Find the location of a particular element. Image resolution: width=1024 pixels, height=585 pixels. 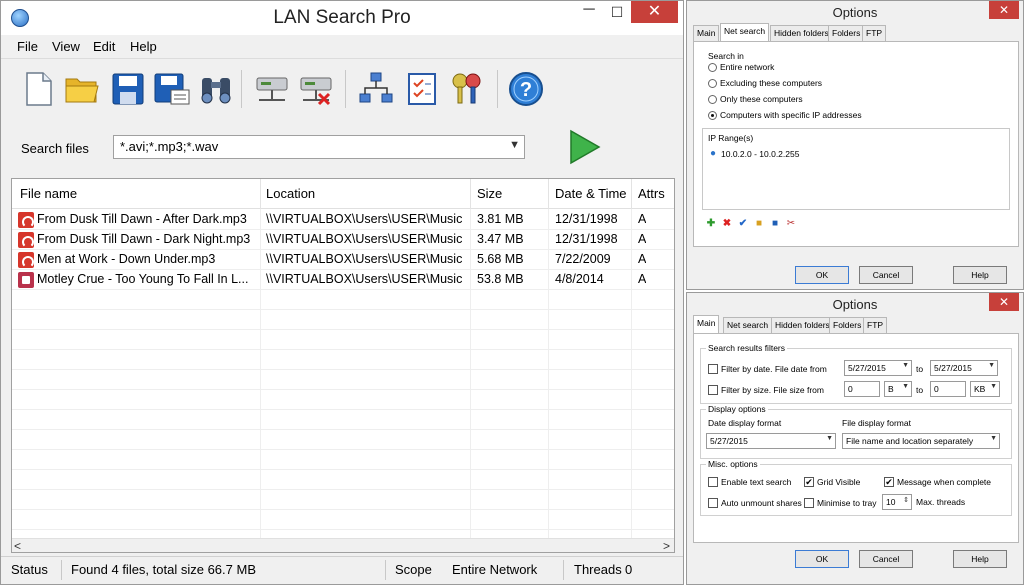

col-location: Location is located at coordinates (290, 193).